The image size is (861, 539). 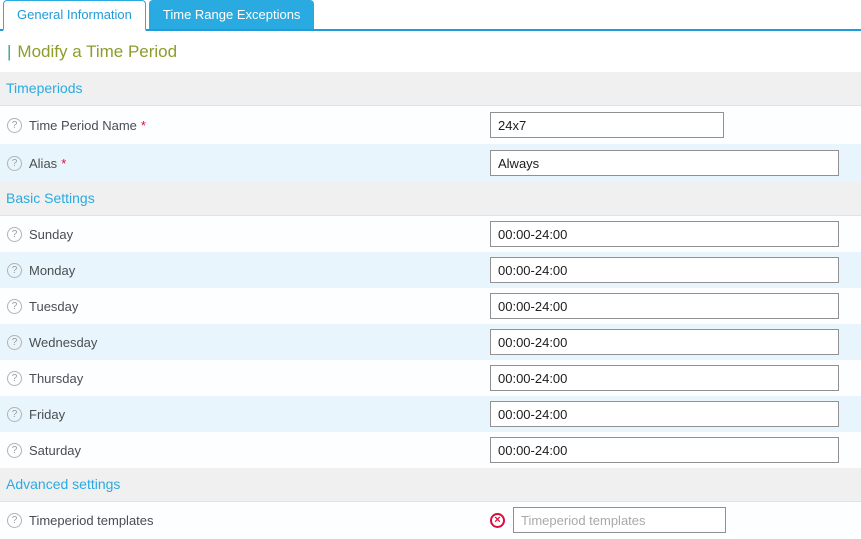 I want to click on label-cell: ? Alias *, so click(x=245, y=163).